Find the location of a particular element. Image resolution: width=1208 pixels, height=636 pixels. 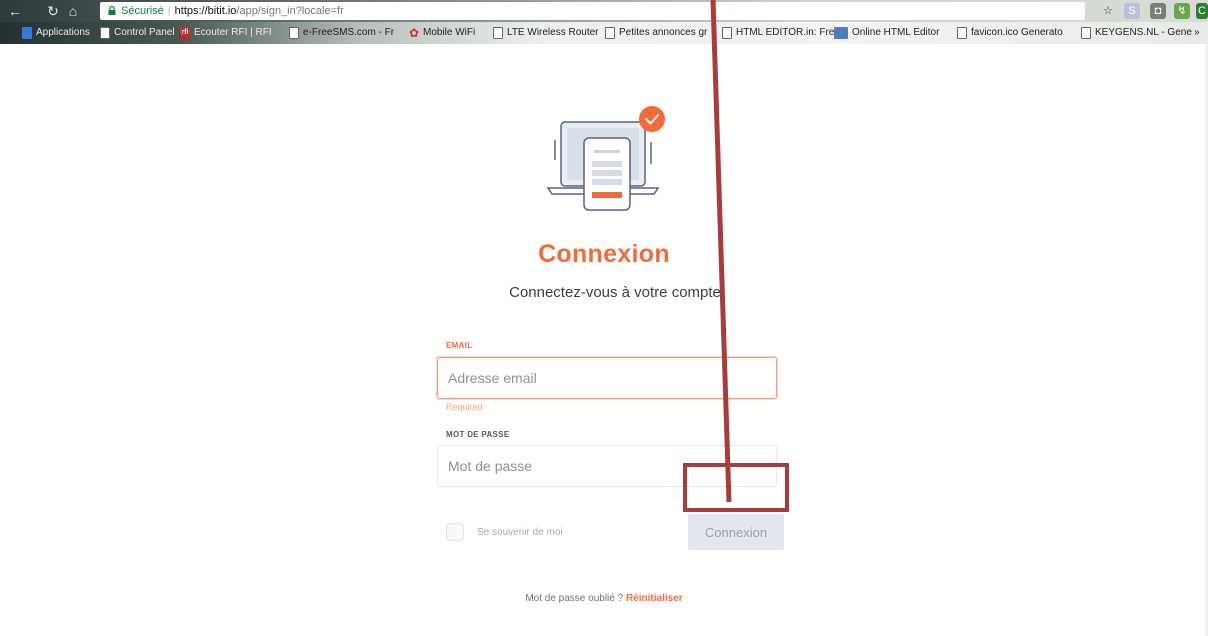

bookmark-item: Petites annonces gr is located at coordinates (656, 33).